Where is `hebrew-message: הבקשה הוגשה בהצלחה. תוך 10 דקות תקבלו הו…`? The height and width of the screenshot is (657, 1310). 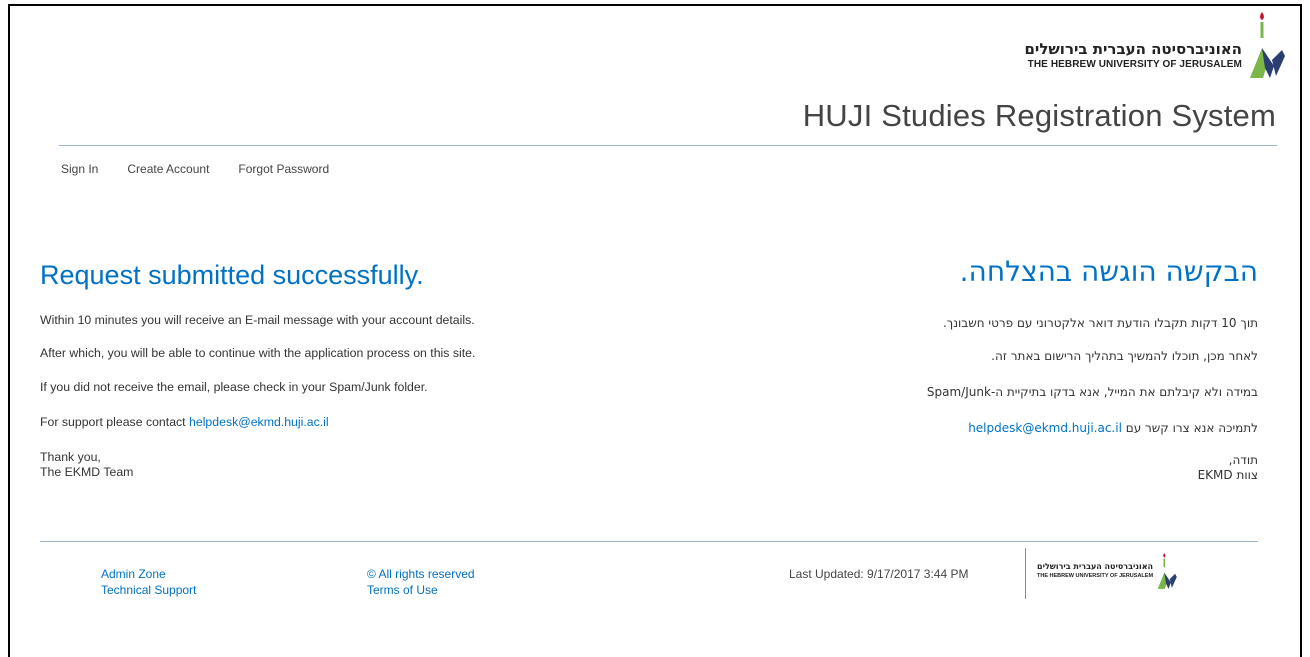 hebrew-message: הבקשה הוגשה בהצלחה. תוך 10 דקות תקבלו הו… is located at coordinates (978, 368).